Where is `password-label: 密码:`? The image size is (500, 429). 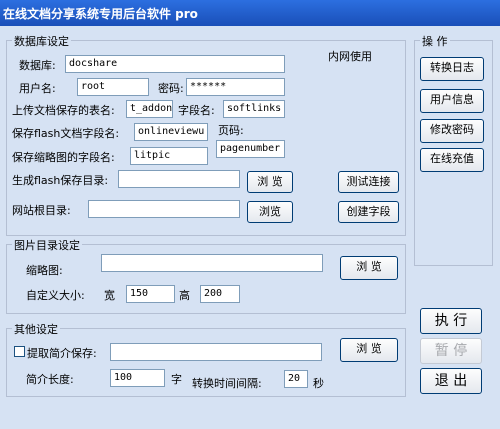 password-label: 密码: is located at coordinates (171, 88).